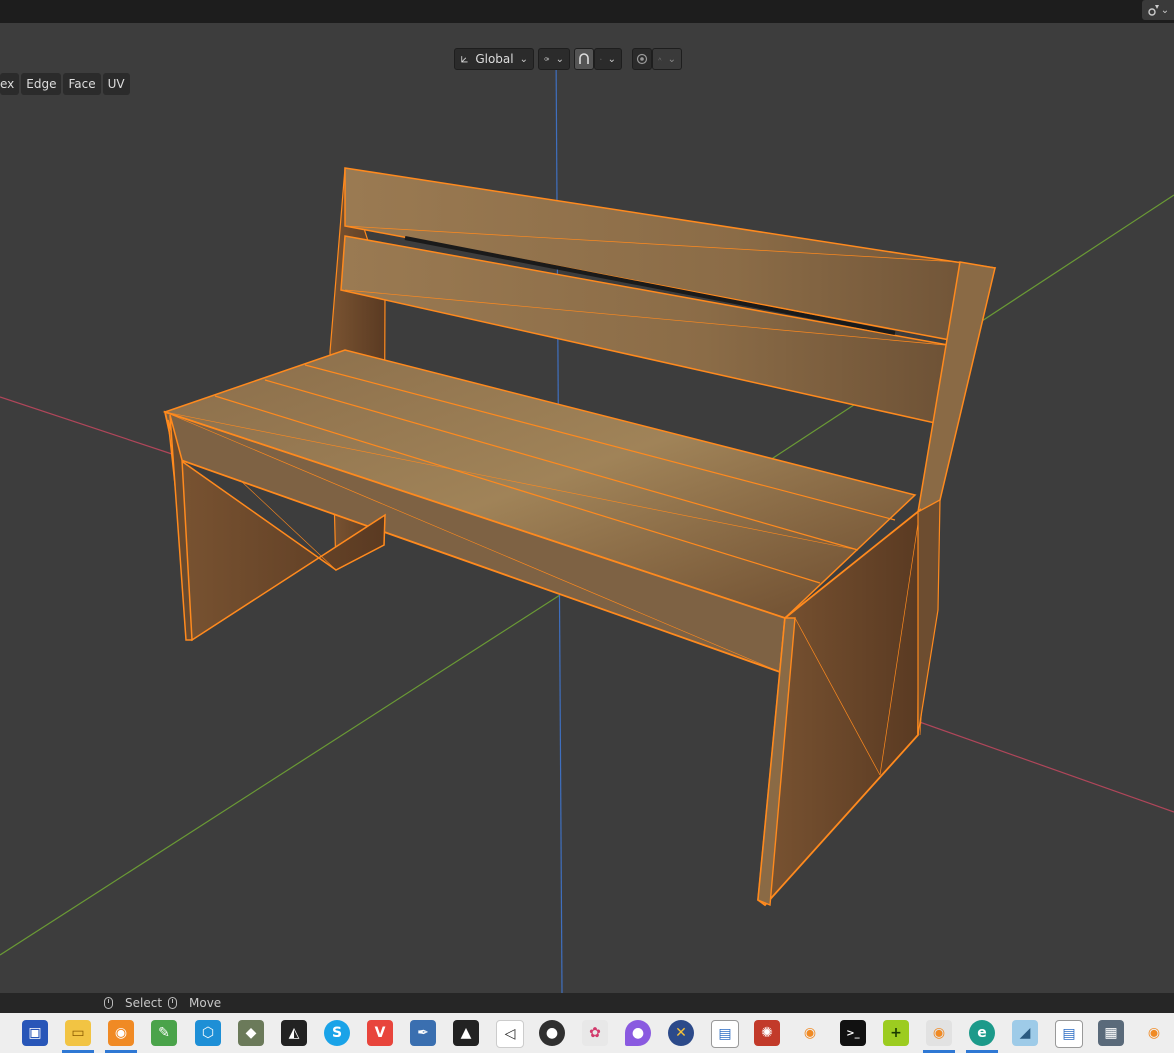  Describe the element at coordinates (121, 1033) in the screenshot. I see `blender-orange-icon: ◉` at that location.